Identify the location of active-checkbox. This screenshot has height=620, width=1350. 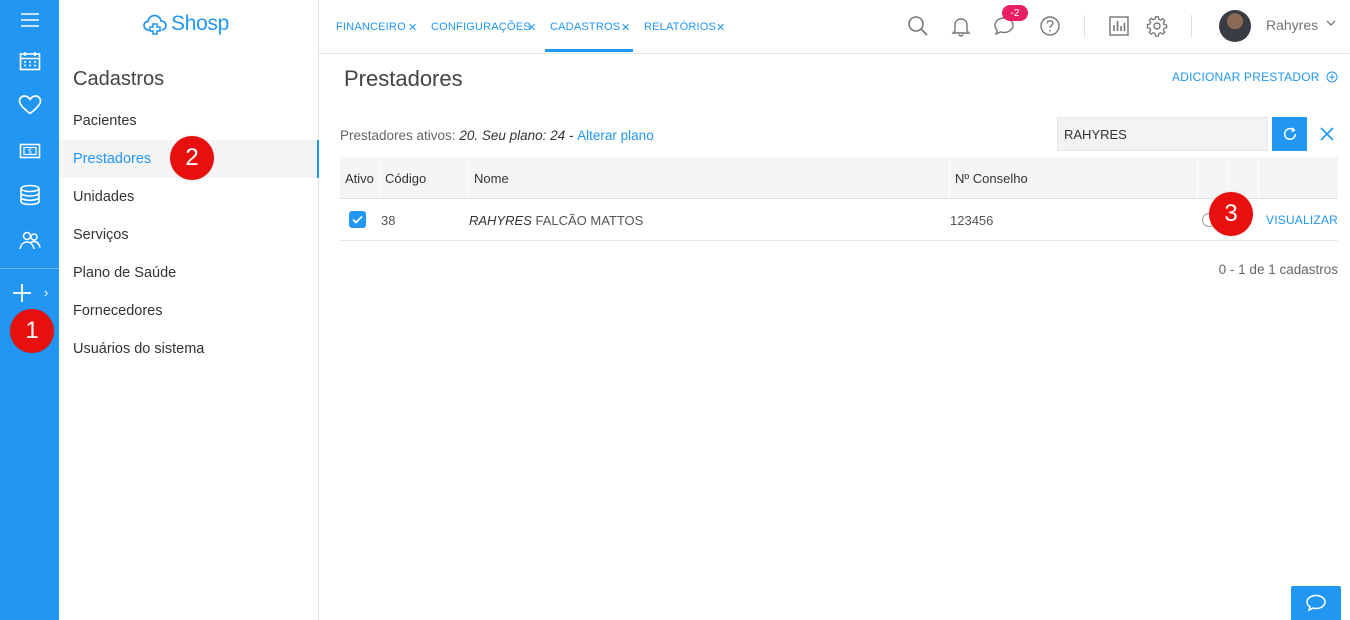
(357, 219).